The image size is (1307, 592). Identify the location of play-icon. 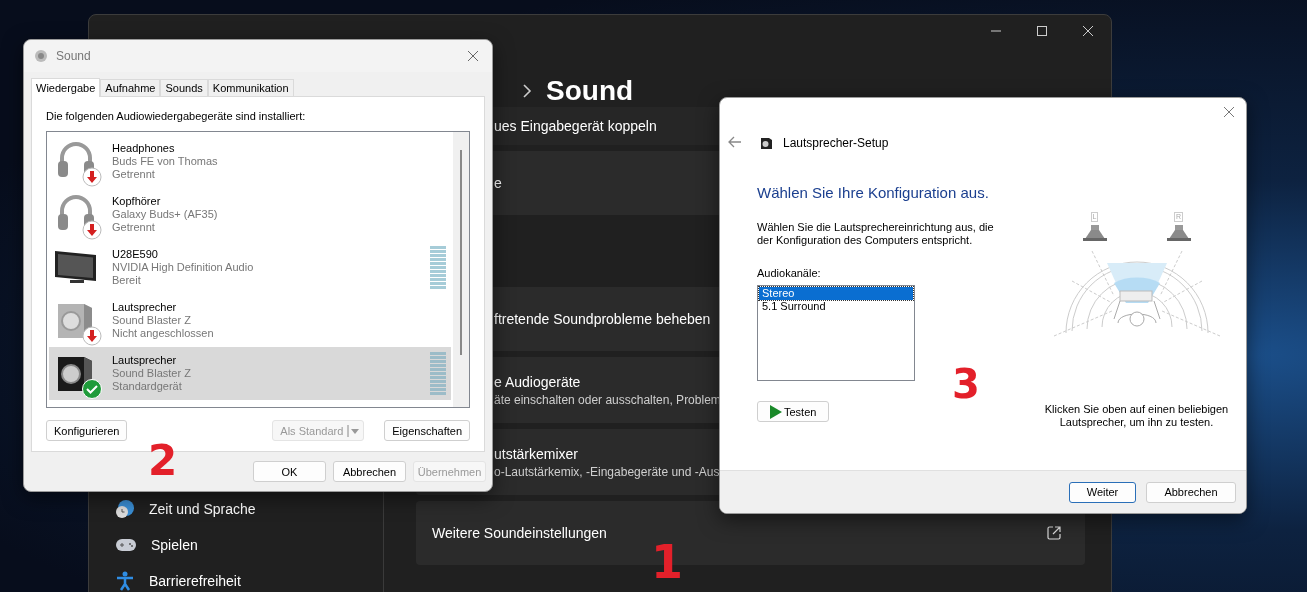
(776, 411).